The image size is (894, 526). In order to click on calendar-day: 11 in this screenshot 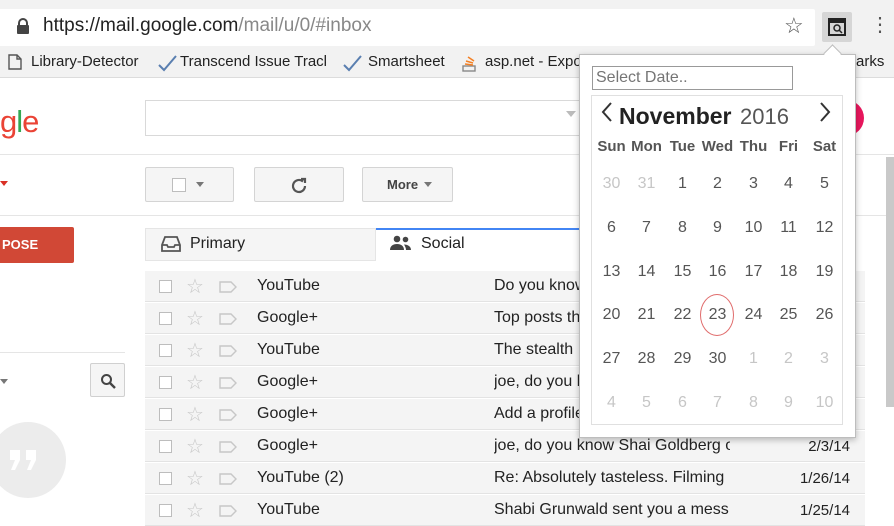, I will do `click(788, 228)`.